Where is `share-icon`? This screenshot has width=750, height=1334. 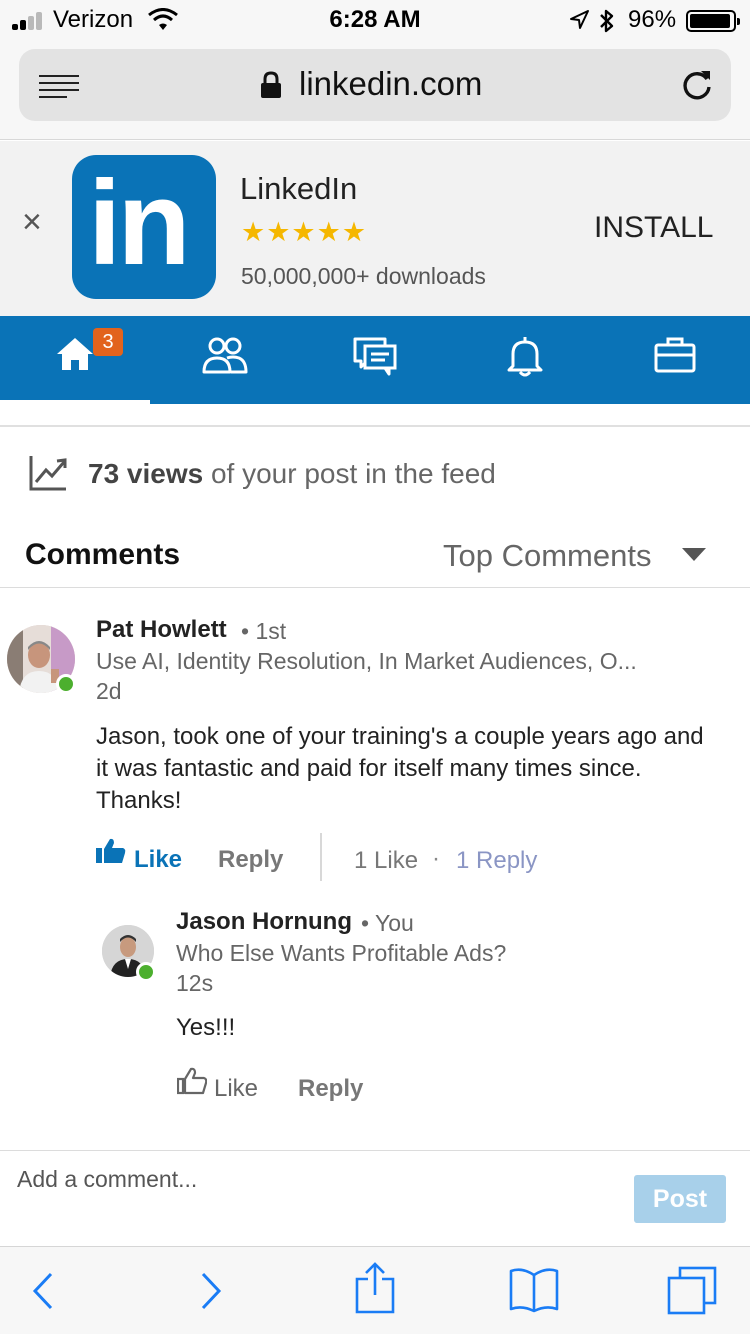
share-icon is located at coordinates (375, 1288).